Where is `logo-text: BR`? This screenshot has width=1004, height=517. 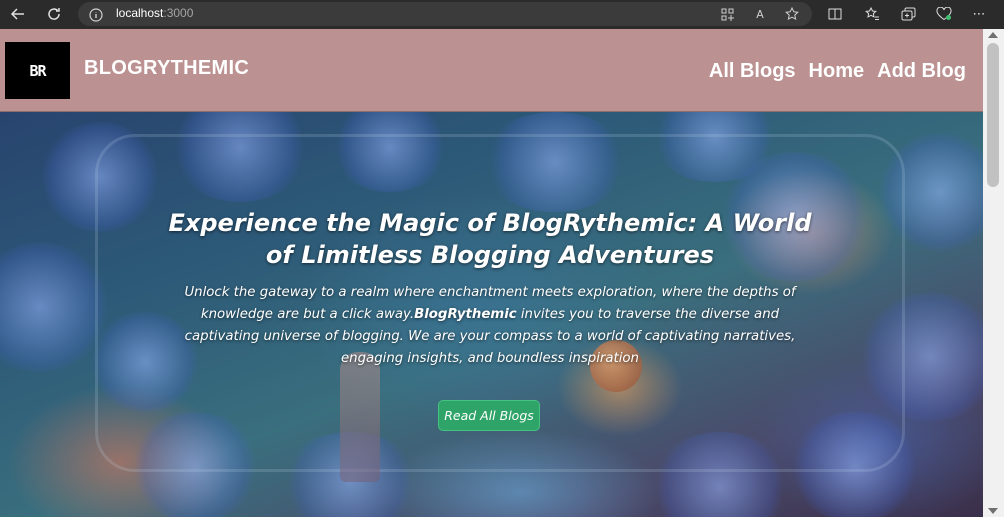 logo-text: BR is located at coordinates (37, 70).